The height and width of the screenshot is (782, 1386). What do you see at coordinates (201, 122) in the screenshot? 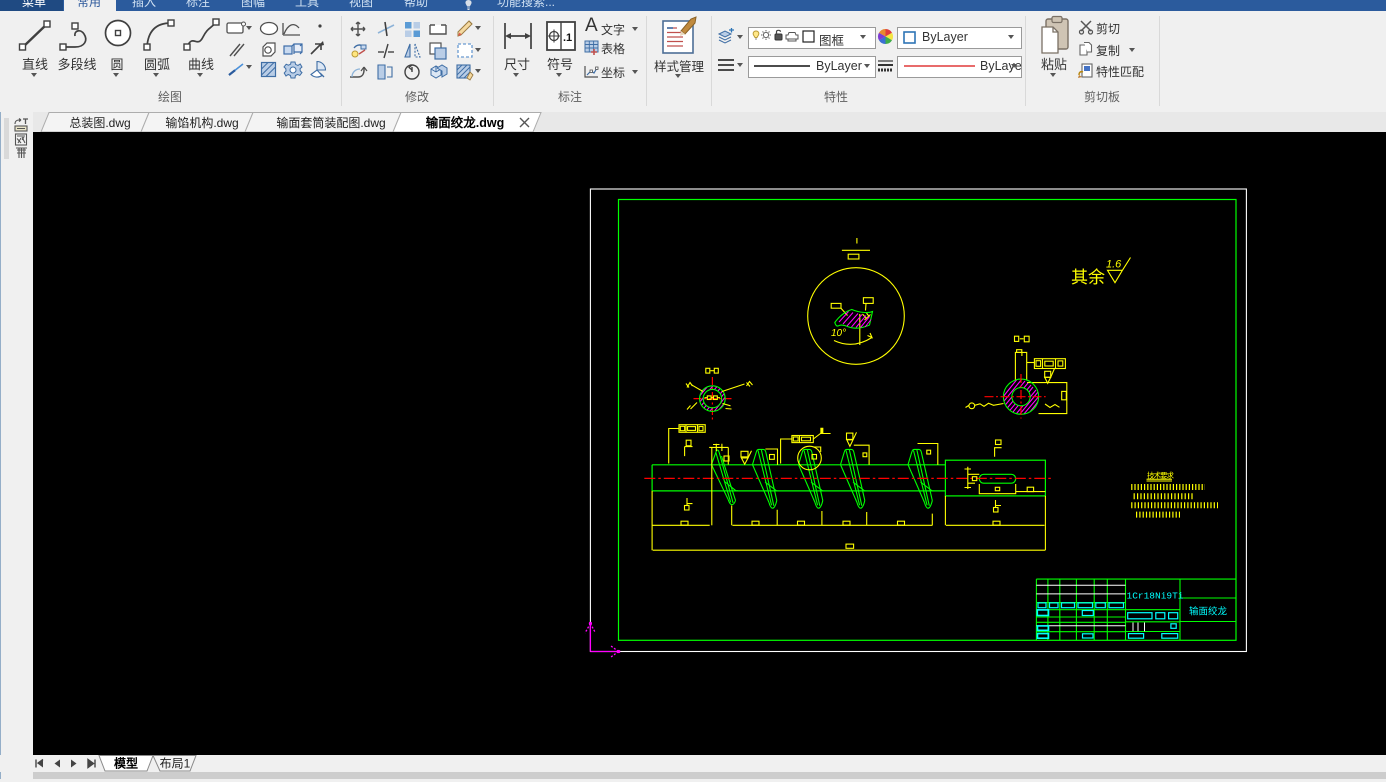
I see `svg-text: 输馅机构.dwg` at bounding box center [201, 122].